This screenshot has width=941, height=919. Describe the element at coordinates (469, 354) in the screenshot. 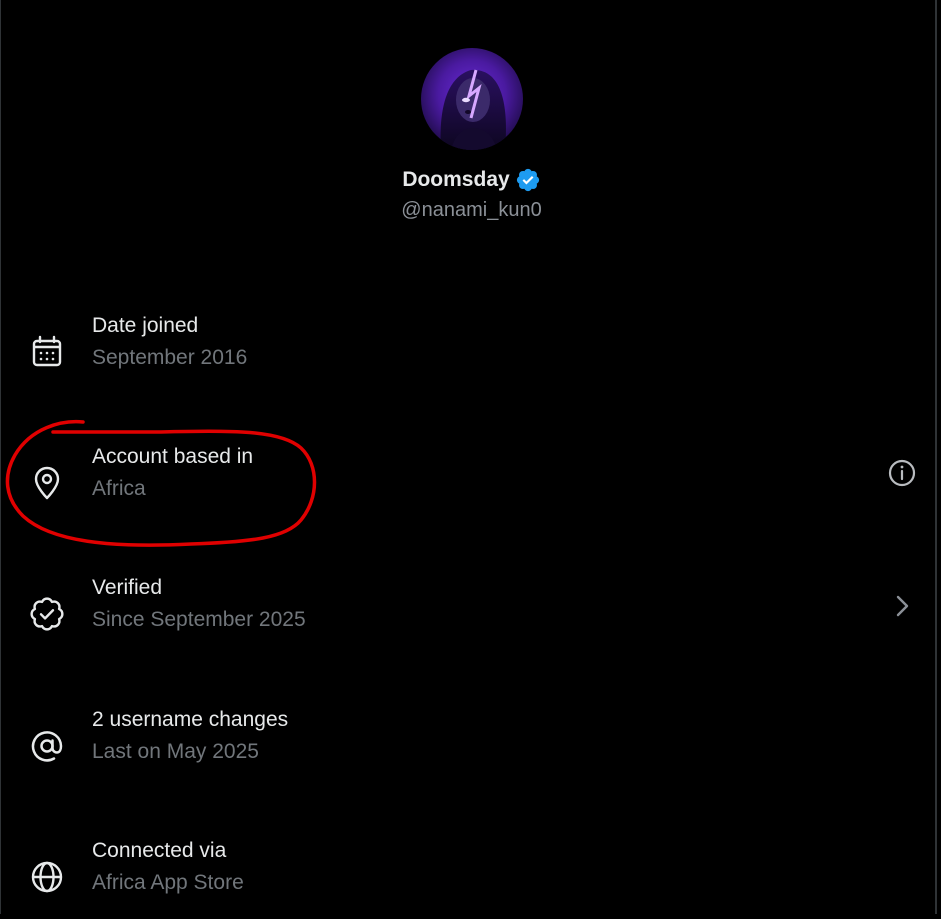

I see `row-date-joined: Date joined September 2016` at that location.